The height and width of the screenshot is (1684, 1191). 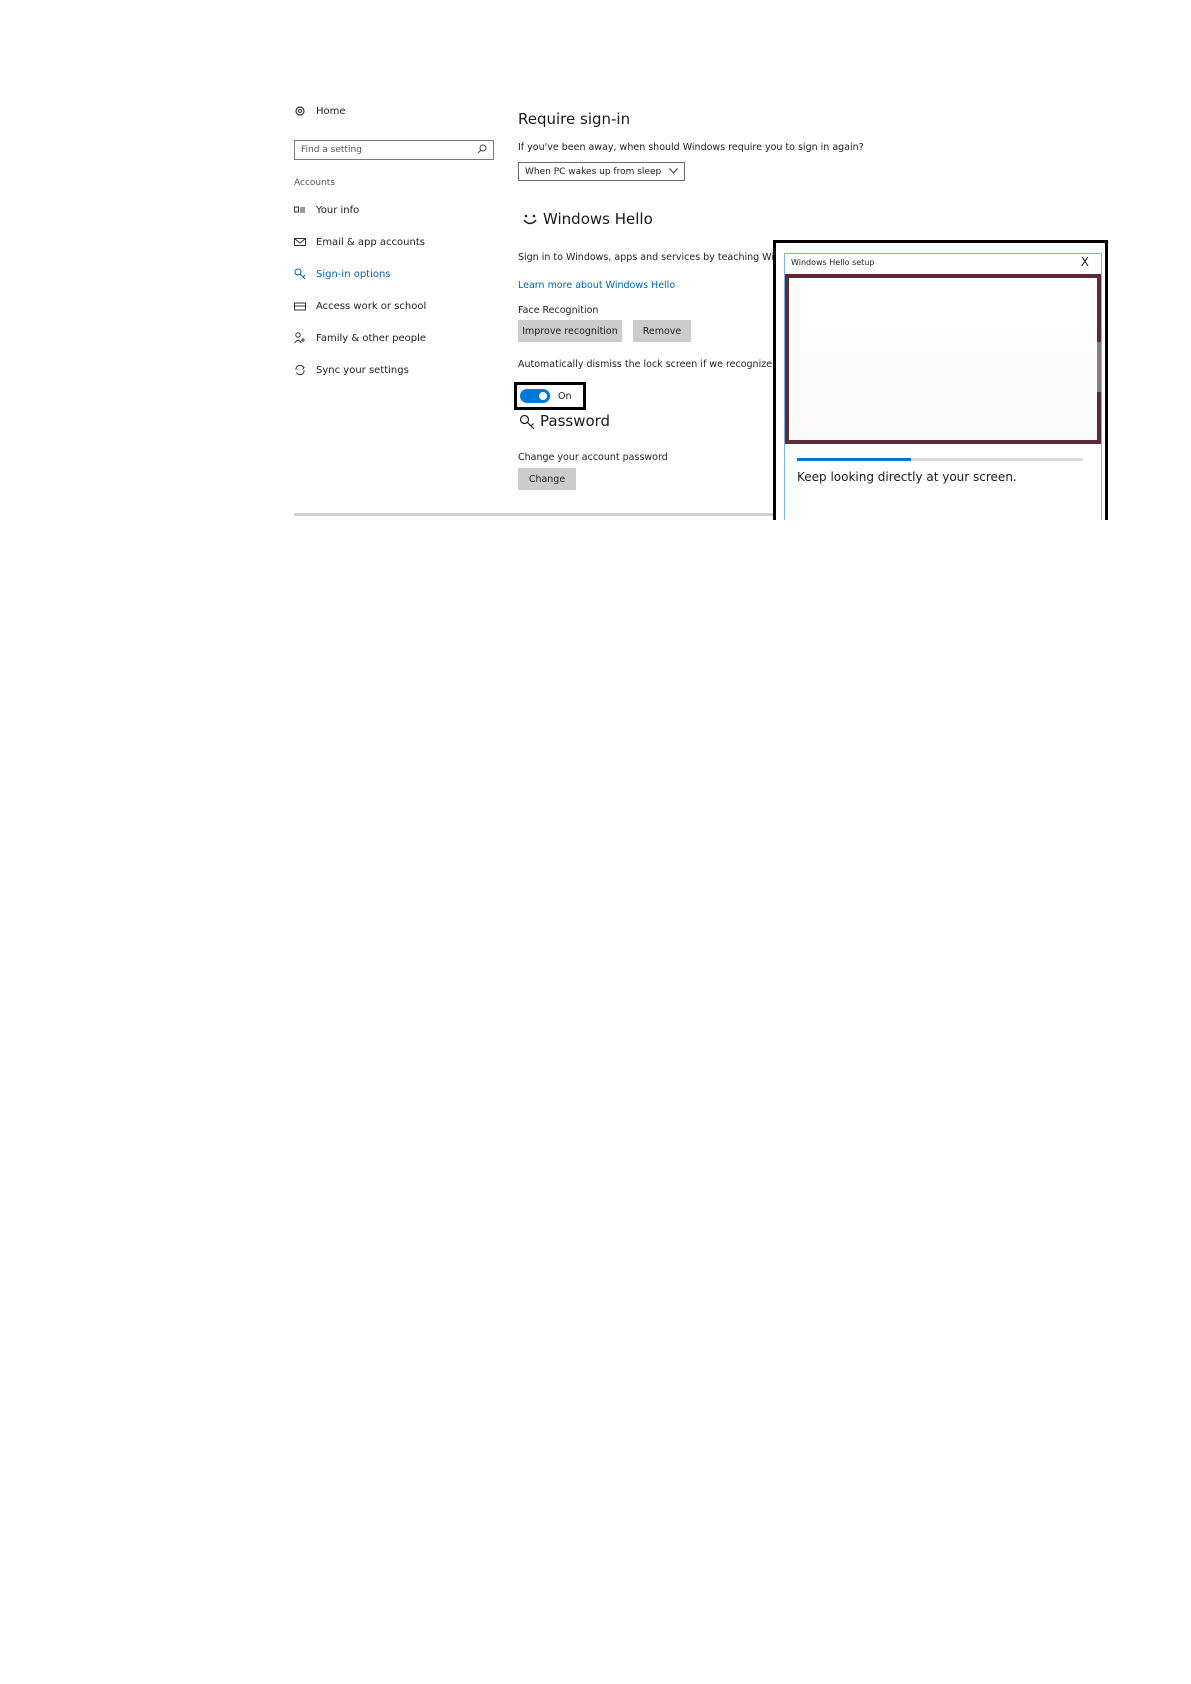 I want to click on sidebar-item-label: Family & other people, so click(x=371, y=338).